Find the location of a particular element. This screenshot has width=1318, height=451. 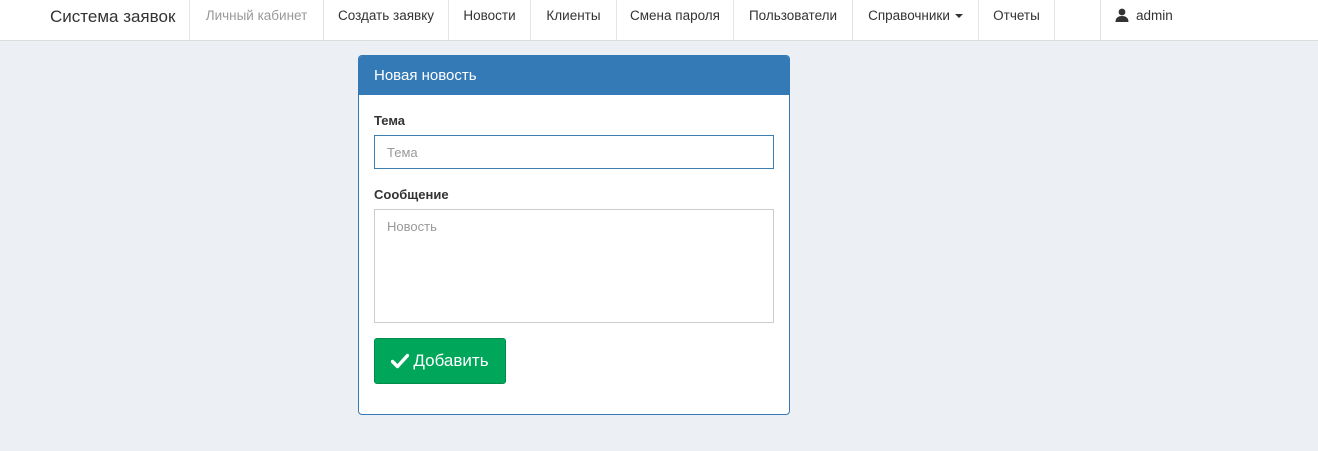

nav-item-personal-account: Личный кабинет is located at coordinates (256, 20).